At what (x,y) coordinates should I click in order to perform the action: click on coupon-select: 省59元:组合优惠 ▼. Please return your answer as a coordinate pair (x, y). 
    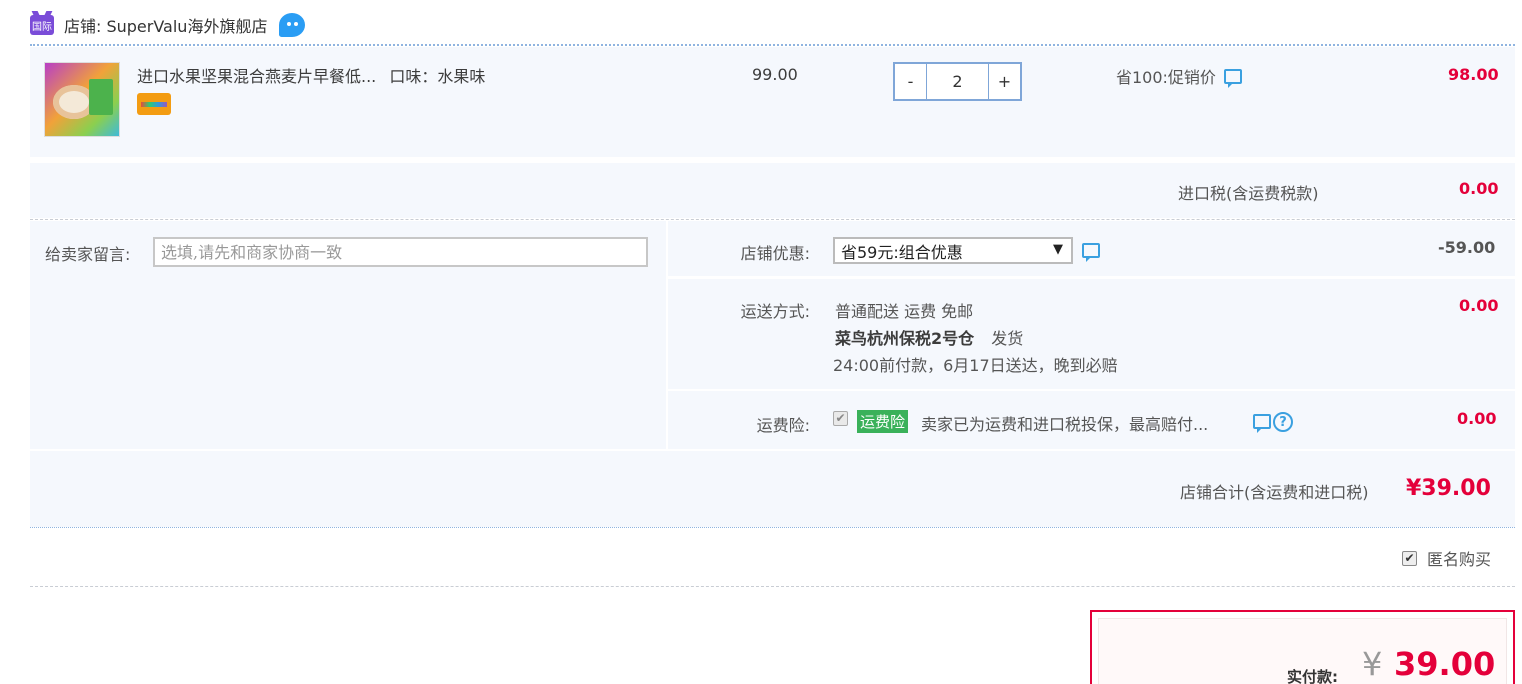
    Looking at the image, I should click on (953, 250).